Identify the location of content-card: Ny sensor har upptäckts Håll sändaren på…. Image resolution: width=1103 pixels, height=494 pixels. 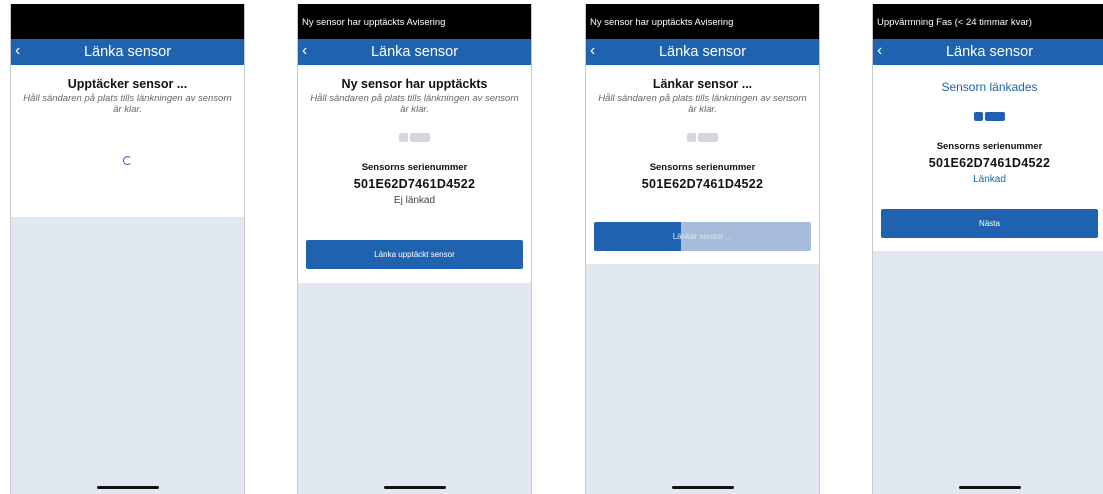
(414, 174).